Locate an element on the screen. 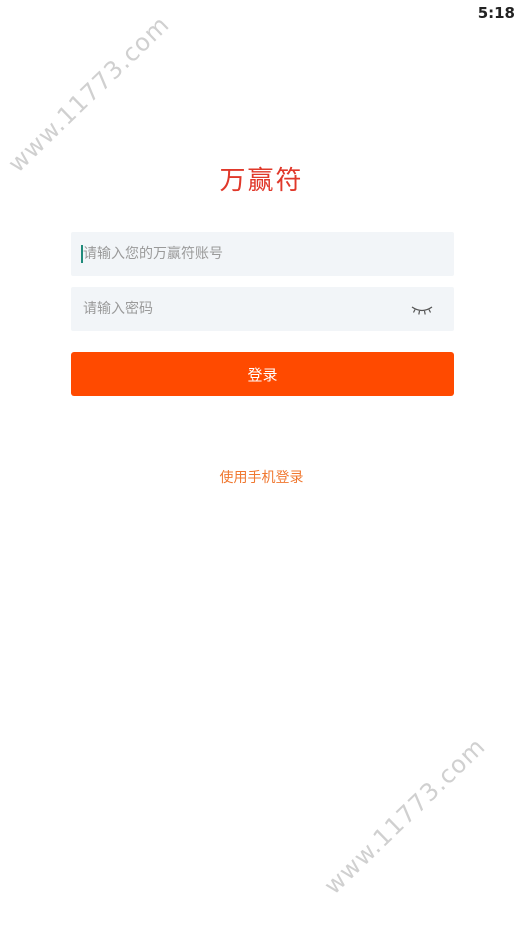 Image resolution: width=523 pixels, height=928 pixels. phone-login-link: 使用手机登录 is located at coordinates (261, 477).